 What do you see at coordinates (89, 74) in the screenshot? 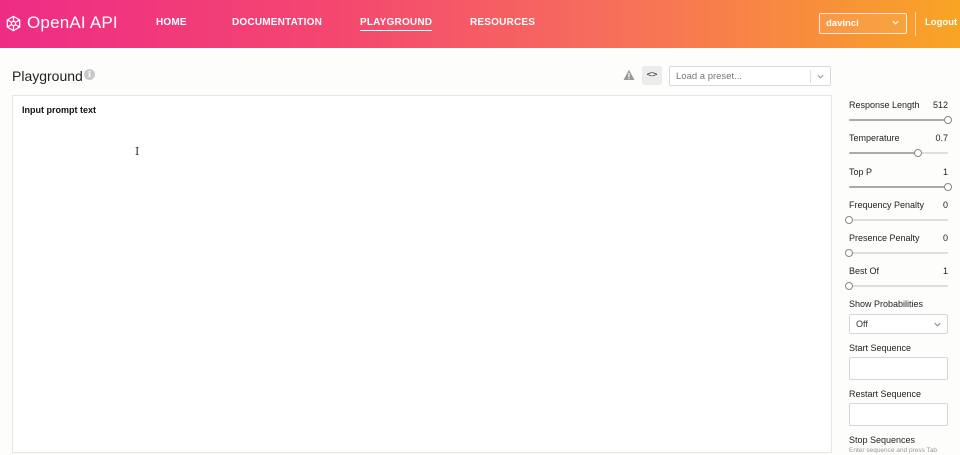
I see `info-icon: i` at bounding box center [89, 74].